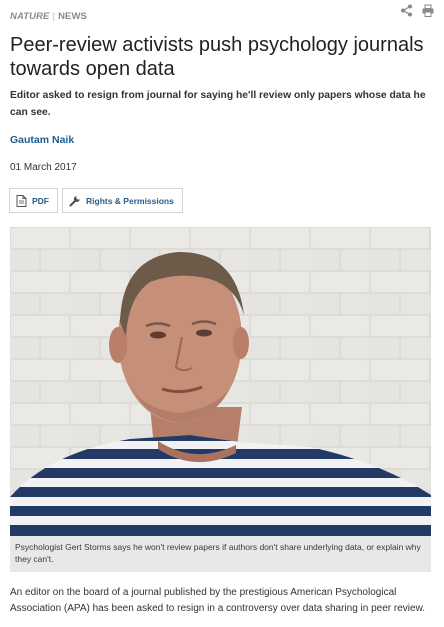 The width and height of the screenshot is (444, 627). Describe the element at coordinates (72, 16) in the screenshot. I see `section-label: NEWS` at that location.